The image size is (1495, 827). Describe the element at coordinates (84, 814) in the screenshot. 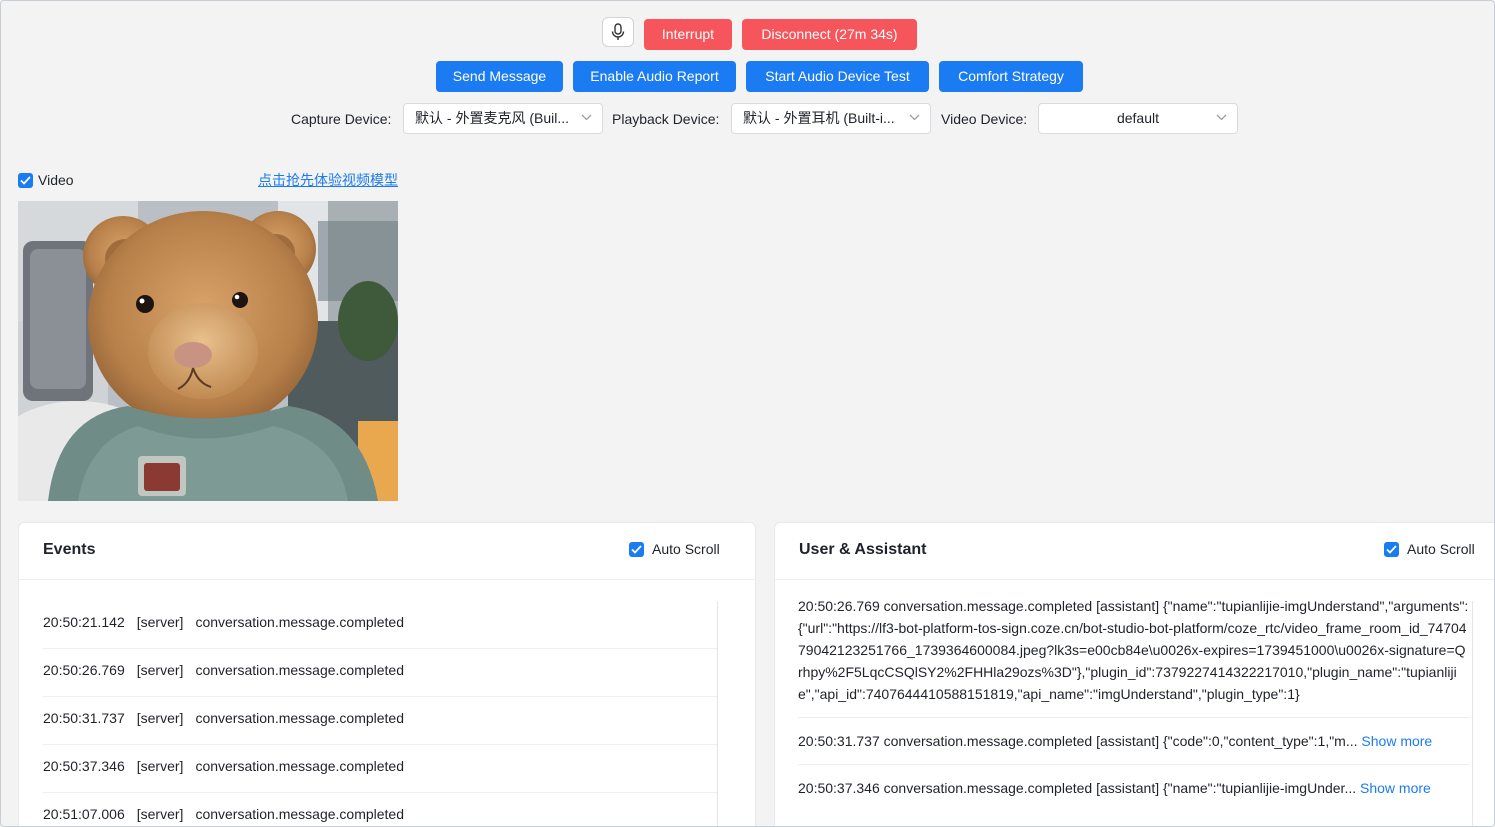

I see `event-time: 20:51:07.006` at that location.